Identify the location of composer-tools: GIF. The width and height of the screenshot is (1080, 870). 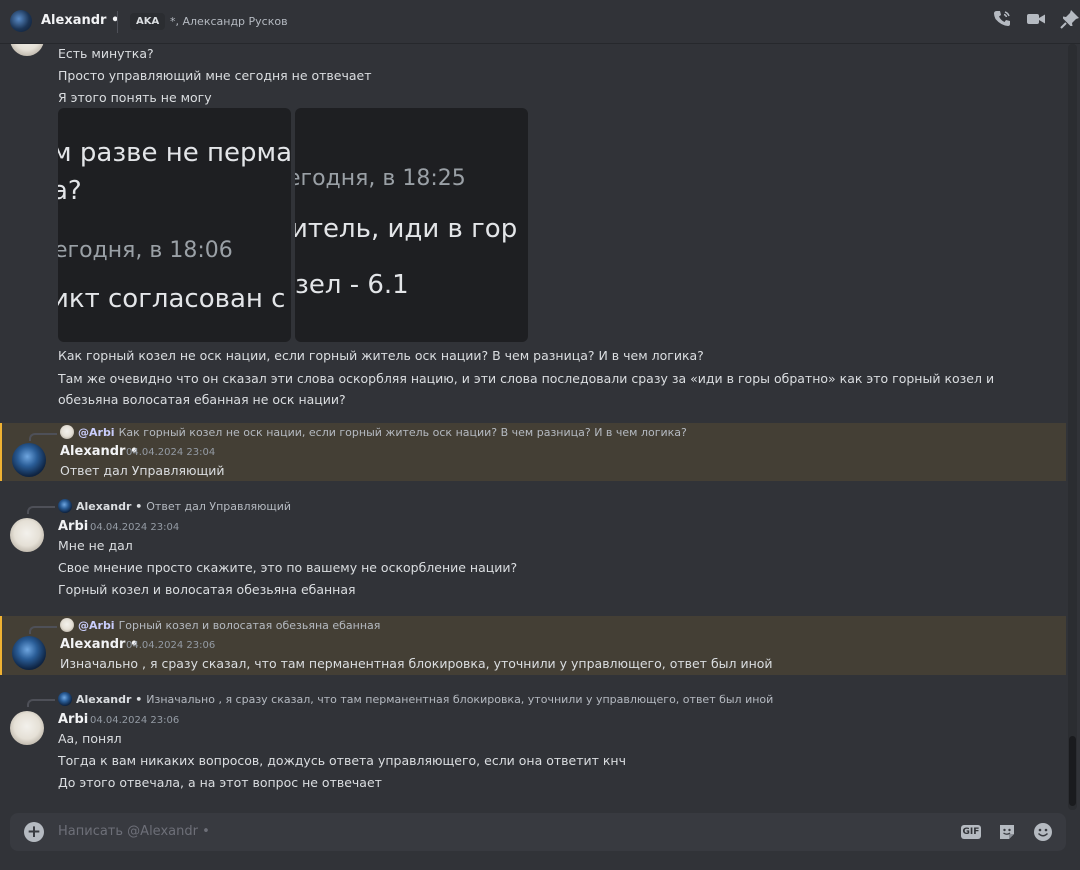
(1007, 832).